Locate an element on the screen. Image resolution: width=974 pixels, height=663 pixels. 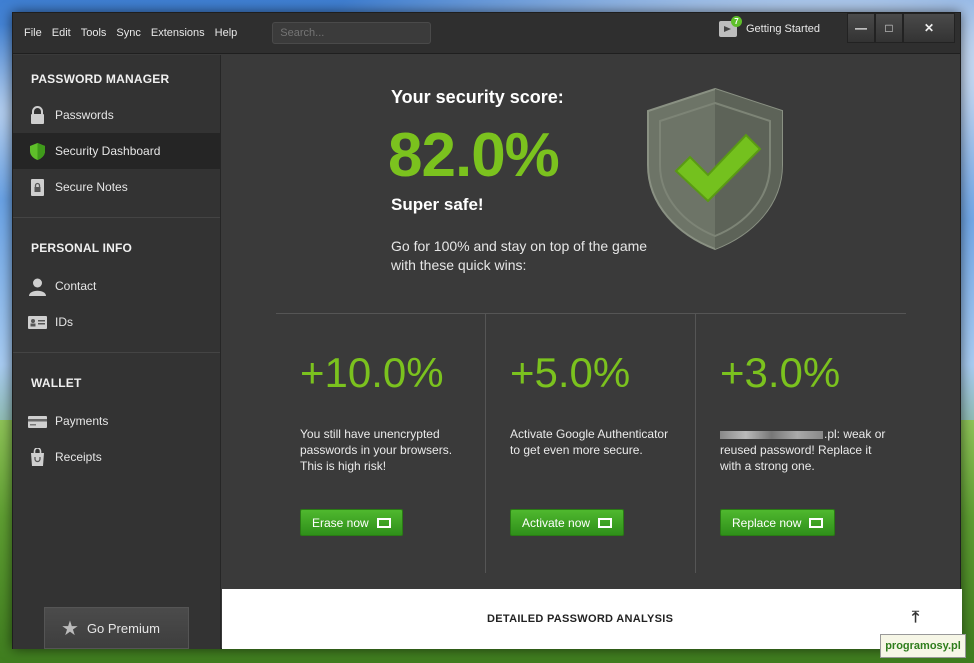
detailed-analysis-bar: DETAILED PASSWORD ANALYSIS ⤒ is located at coordinates (592, 619).